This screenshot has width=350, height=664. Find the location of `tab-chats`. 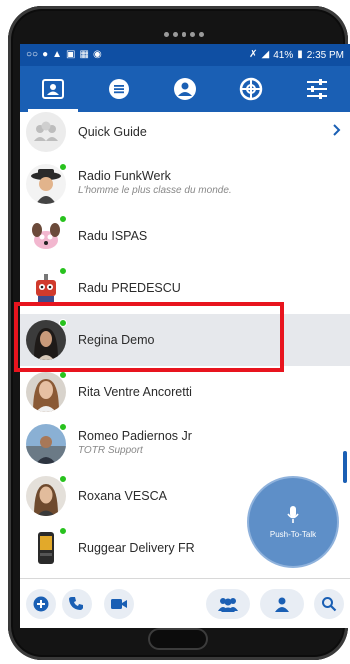

tab-chats is located at coordinates (119, 89).